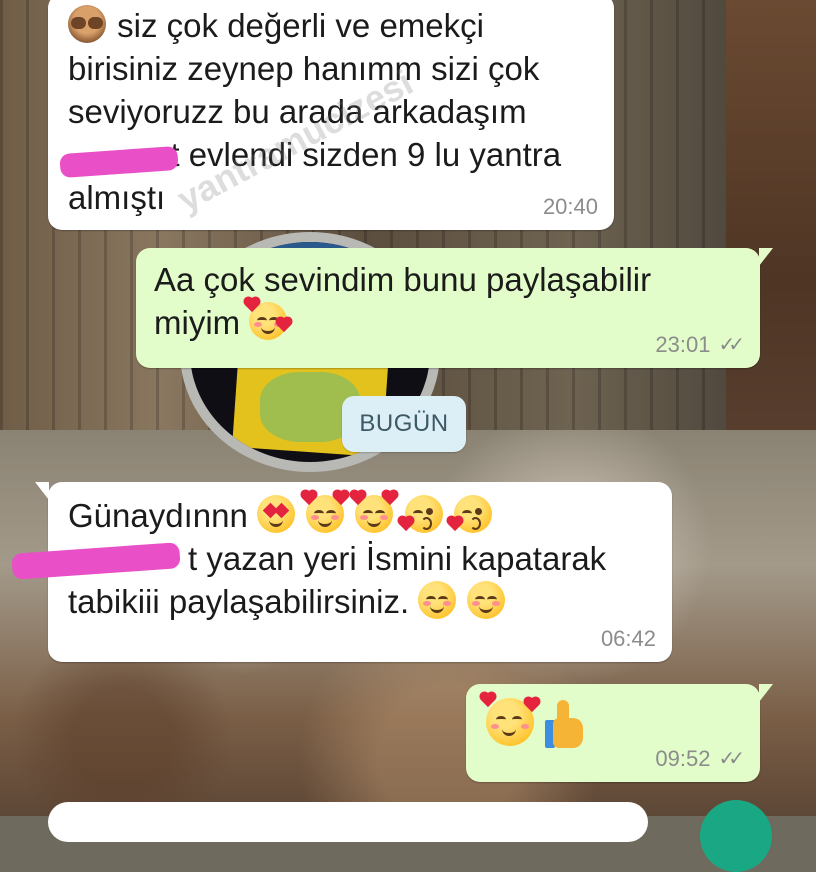 This screenshot has width=816, height=872. Describe the element at coordinates (612, 721) in the screenshot. I see `message-line` at that location.